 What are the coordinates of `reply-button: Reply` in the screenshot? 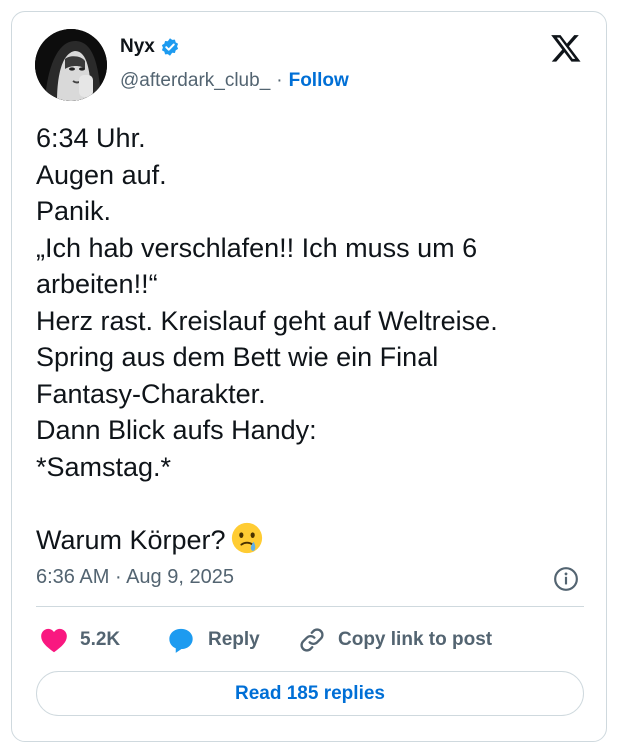 It's located at (213, 640).